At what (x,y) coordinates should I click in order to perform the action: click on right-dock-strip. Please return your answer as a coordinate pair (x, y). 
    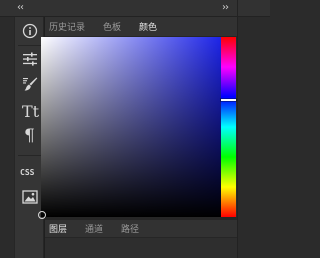
    Looking at the image, I should click on (253, 129).